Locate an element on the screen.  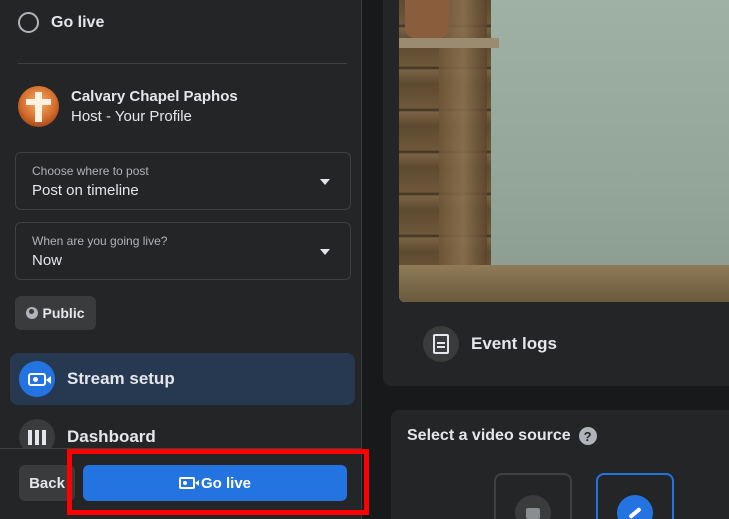
avatar is located at coordinates (38, 106).